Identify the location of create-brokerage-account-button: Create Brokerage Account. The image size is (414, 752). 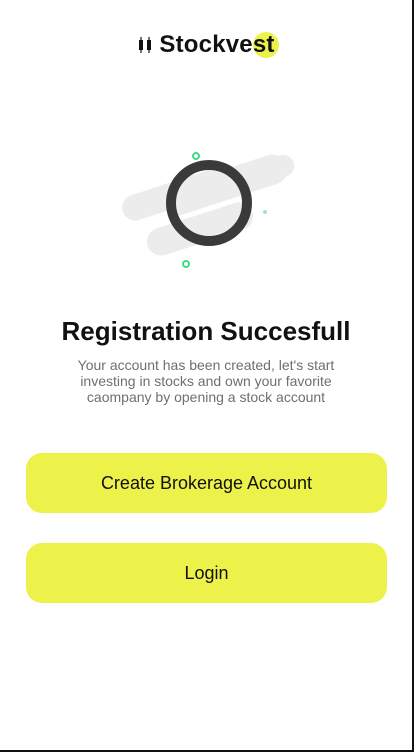
(206, 483).